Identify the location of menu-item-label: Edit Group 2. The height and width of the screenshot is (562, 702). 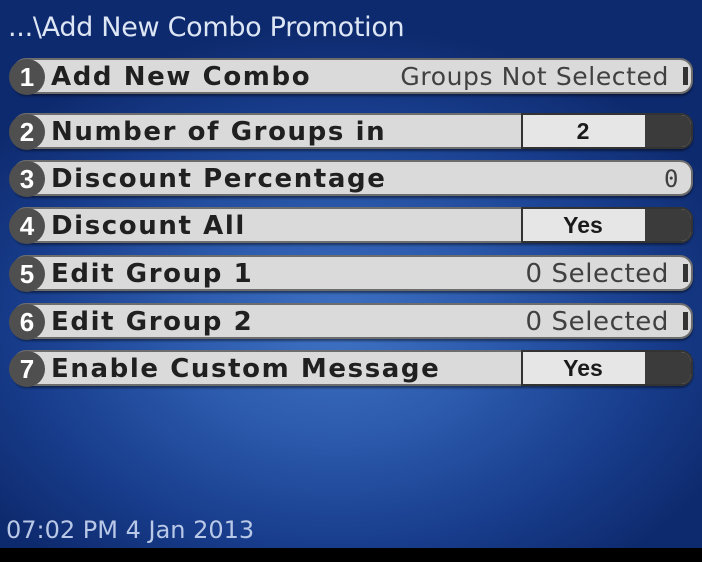
(152, 322).